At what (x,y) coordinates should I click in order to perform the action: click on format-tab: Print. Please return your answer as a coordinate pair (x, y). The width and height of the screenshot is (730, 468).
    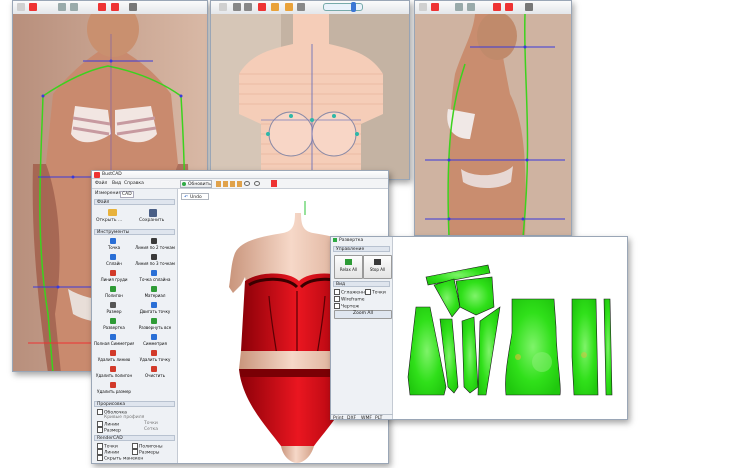
    Looking at the image, I should click on (338, 417).